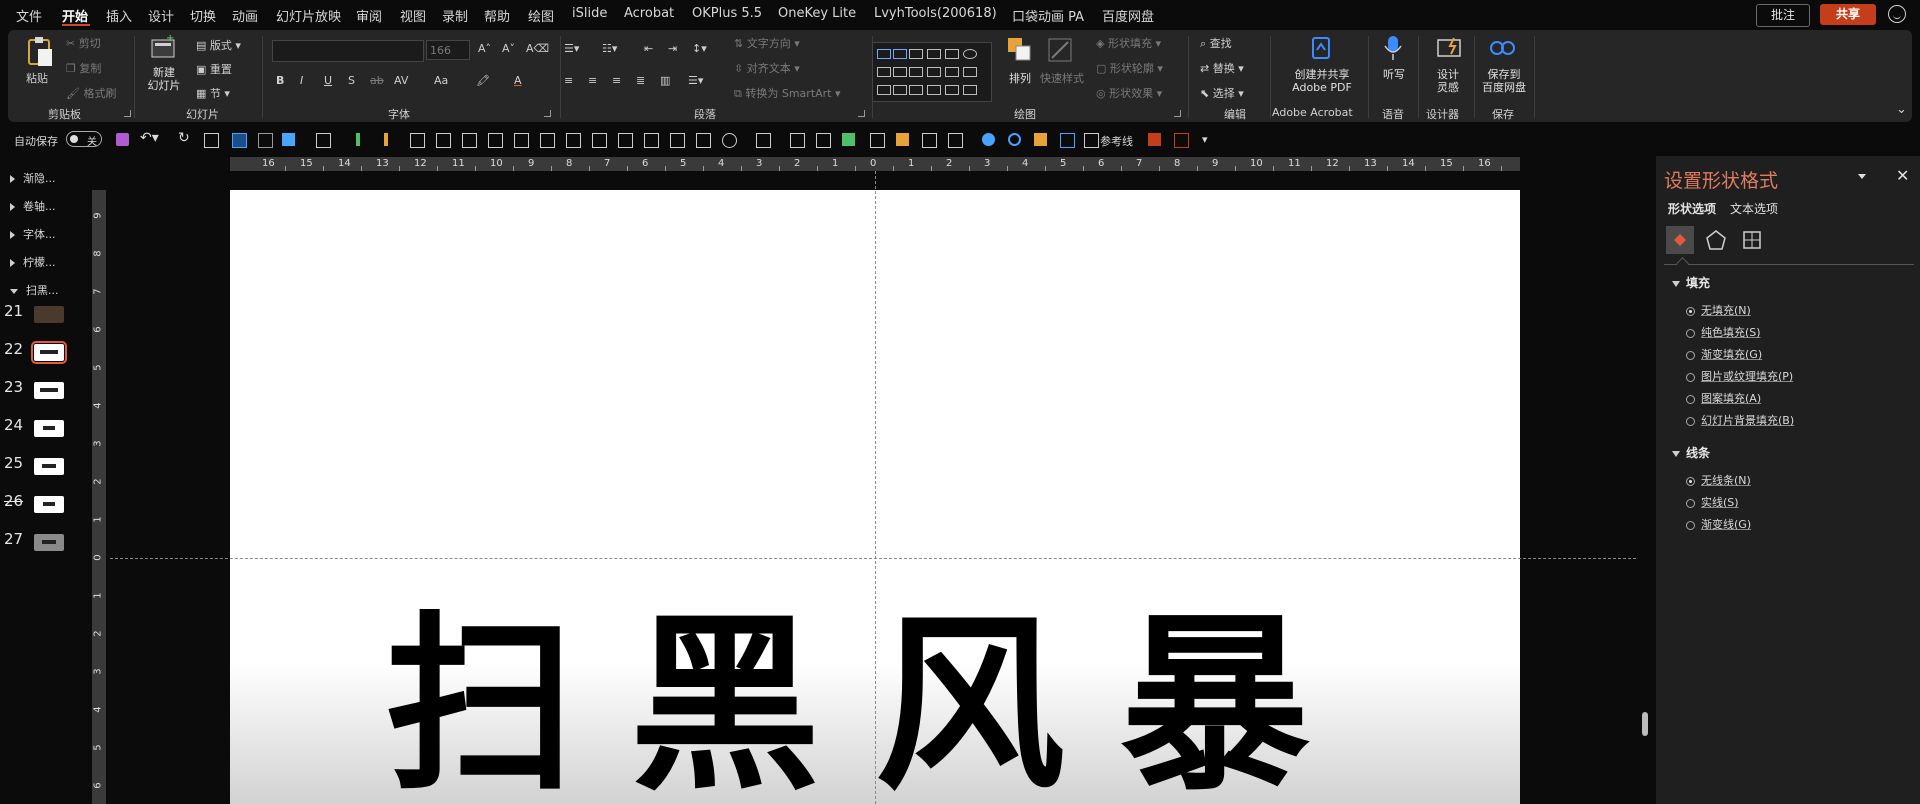 The height and width of the screenshot is (804, 1920). I want to click on quick-styles-button: 快速样式, so click(1062, 78).